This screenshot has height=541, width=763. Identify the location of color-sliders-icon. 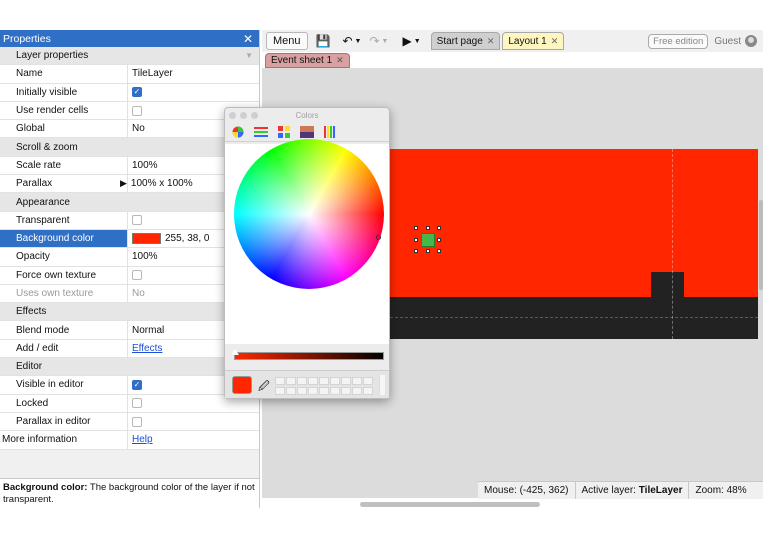
(261, 132).